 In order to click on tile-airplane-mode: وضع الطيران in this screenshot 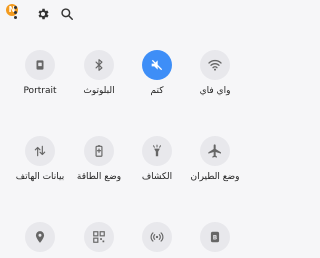, I will do `click(215, 159)`.